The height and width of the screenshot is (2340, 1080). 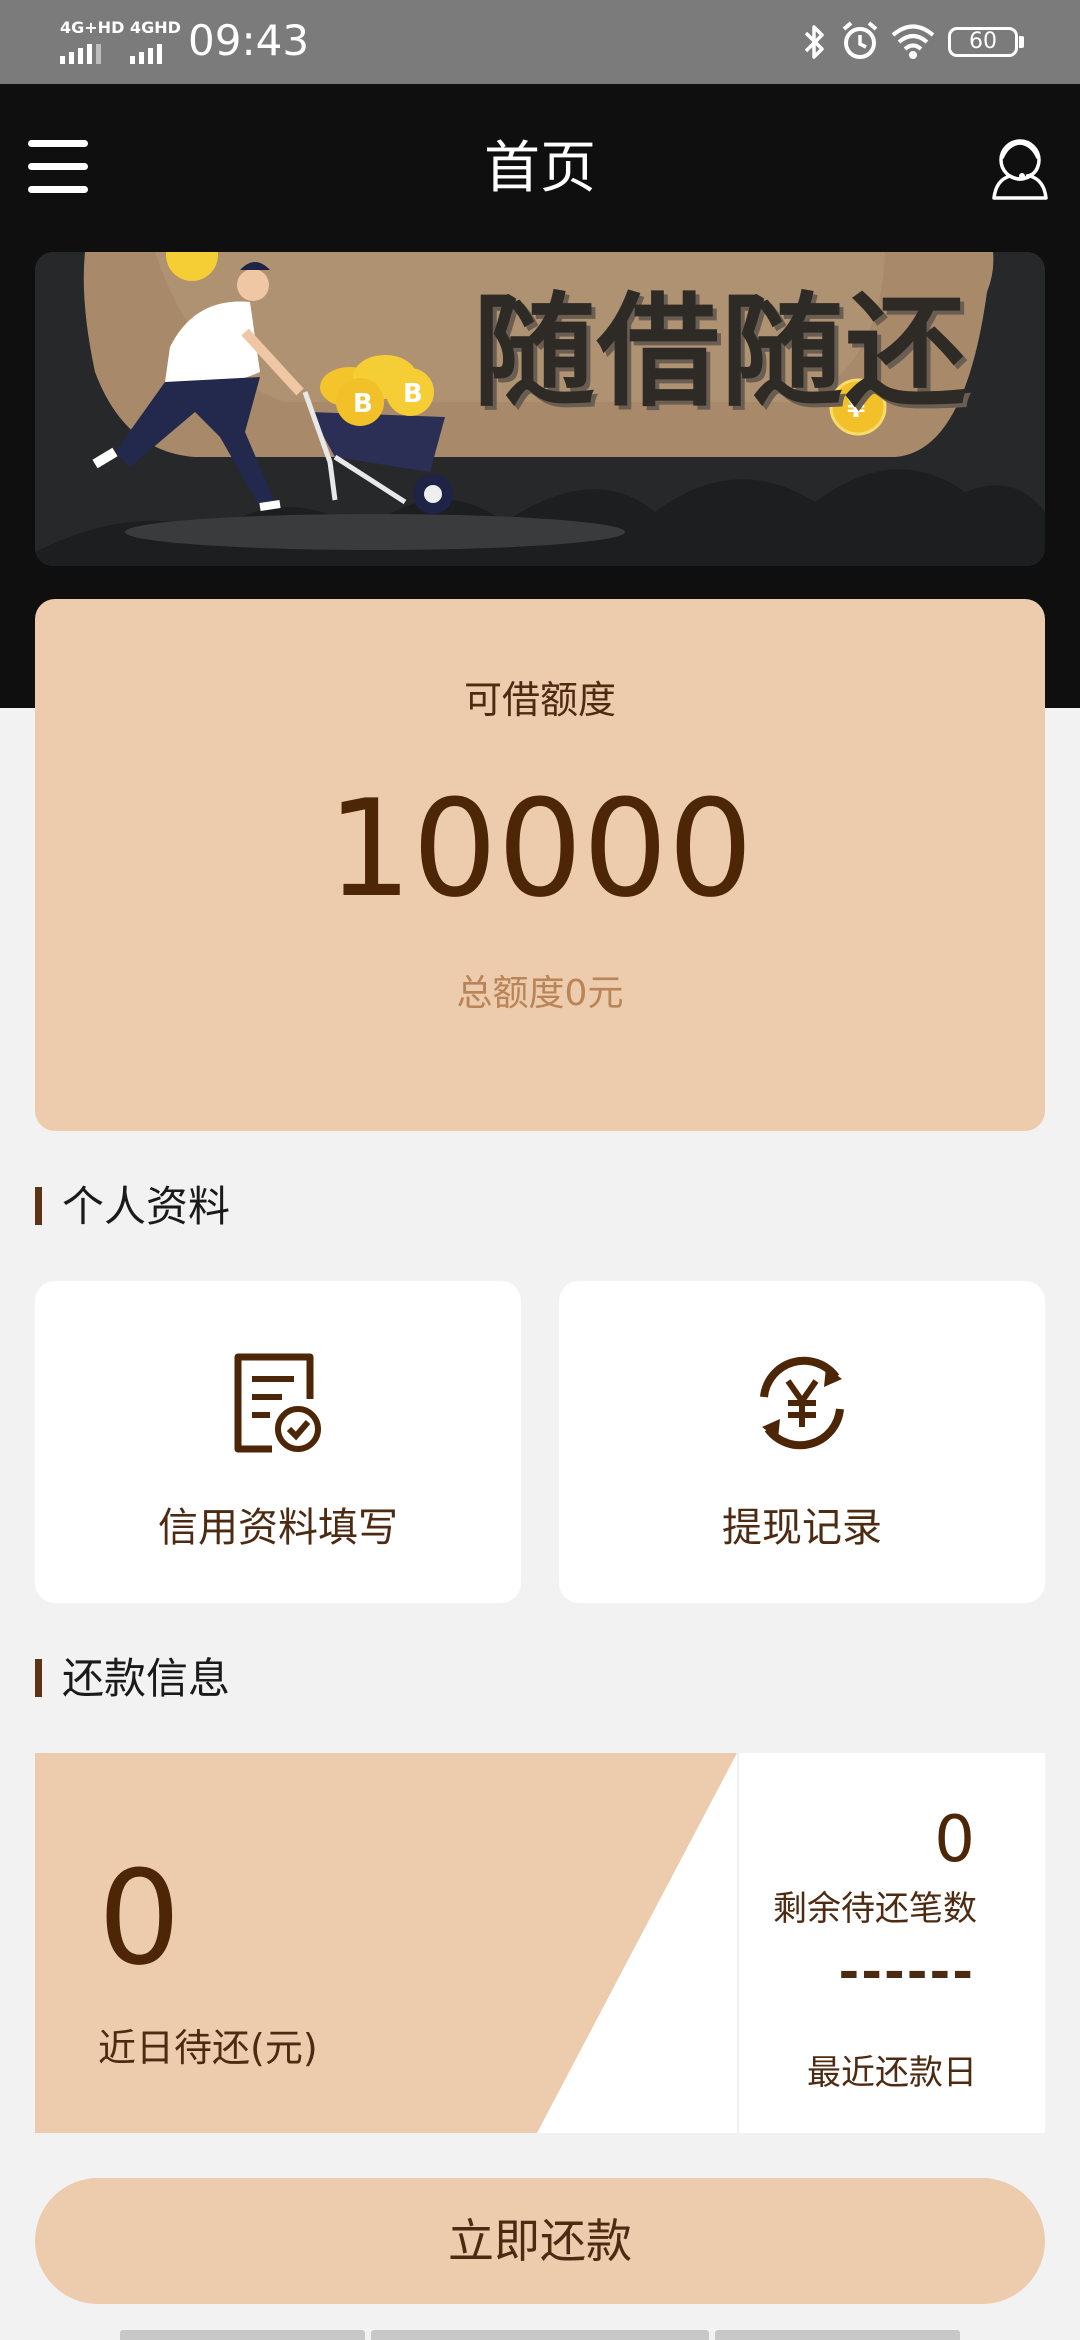 I want to click on recent-repayment-date: ------, so click(x=906, y=1972).